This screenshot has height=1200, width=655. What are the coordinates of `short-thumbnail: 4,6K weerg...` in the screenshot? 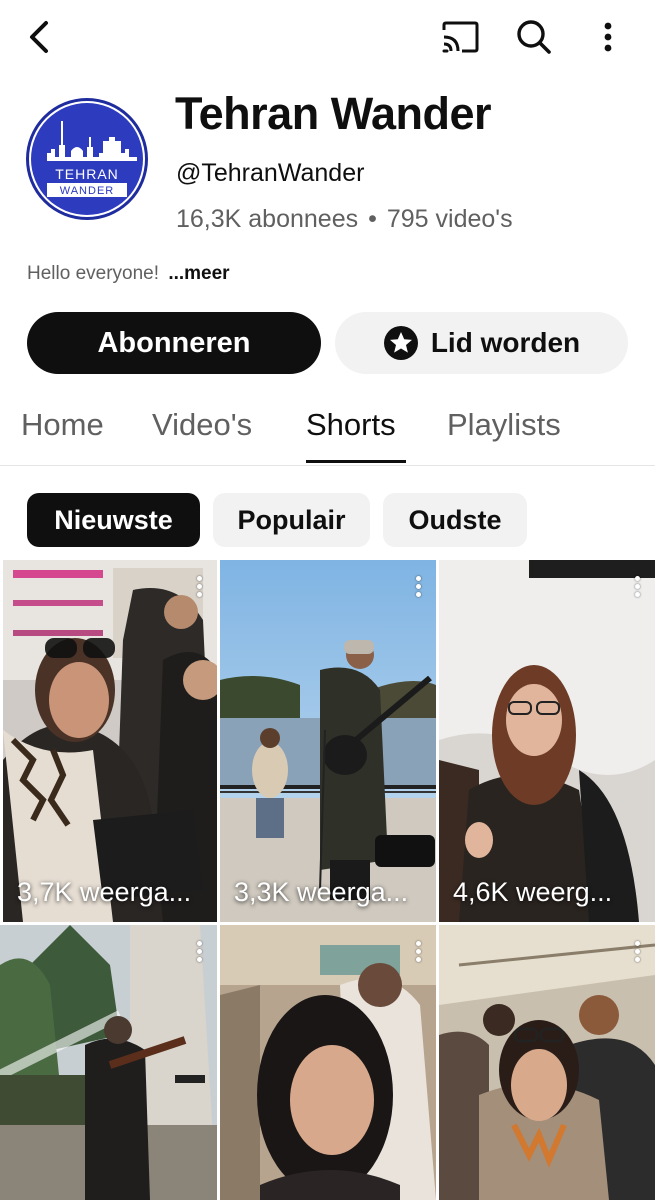 It's located at (547, 741).